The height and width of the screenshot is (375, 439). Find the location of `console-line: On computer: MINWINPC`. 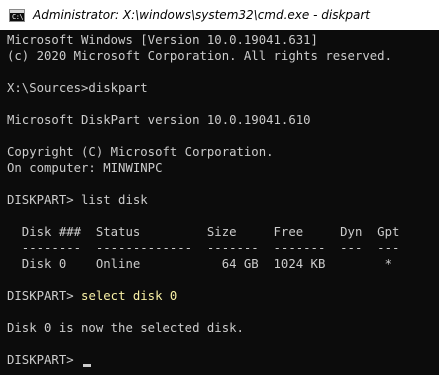

console-line: On computer: MINWINPC is located at coordinates (85, 168).